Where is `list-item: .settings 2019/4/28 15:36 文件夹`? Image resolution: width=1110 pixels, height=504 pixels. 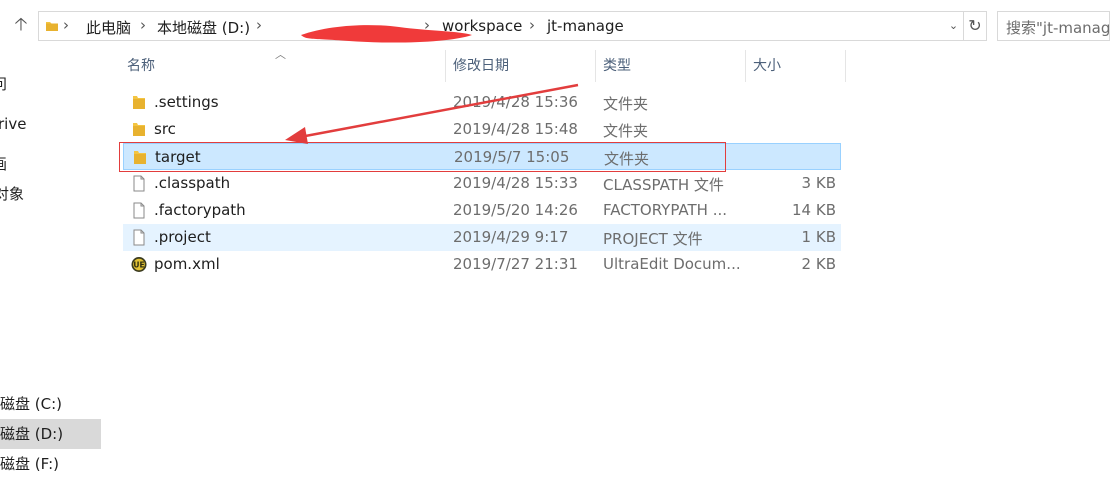 list-item: .settings 2019/4/28 15:36 文件夹 is located at coordinates (482, 102).